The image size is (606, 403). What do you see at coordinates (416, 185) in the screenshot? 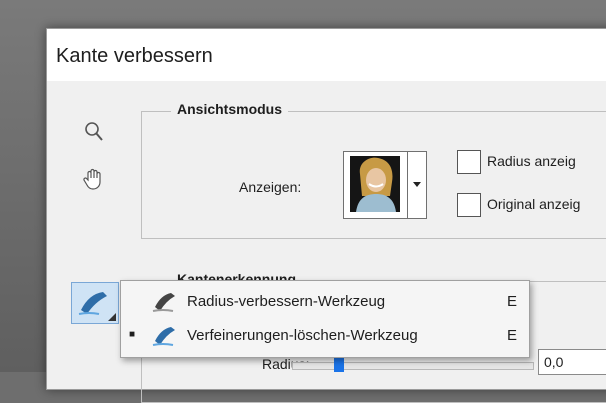
I see `chevron-down-icon` at bounding box center [416, 185].